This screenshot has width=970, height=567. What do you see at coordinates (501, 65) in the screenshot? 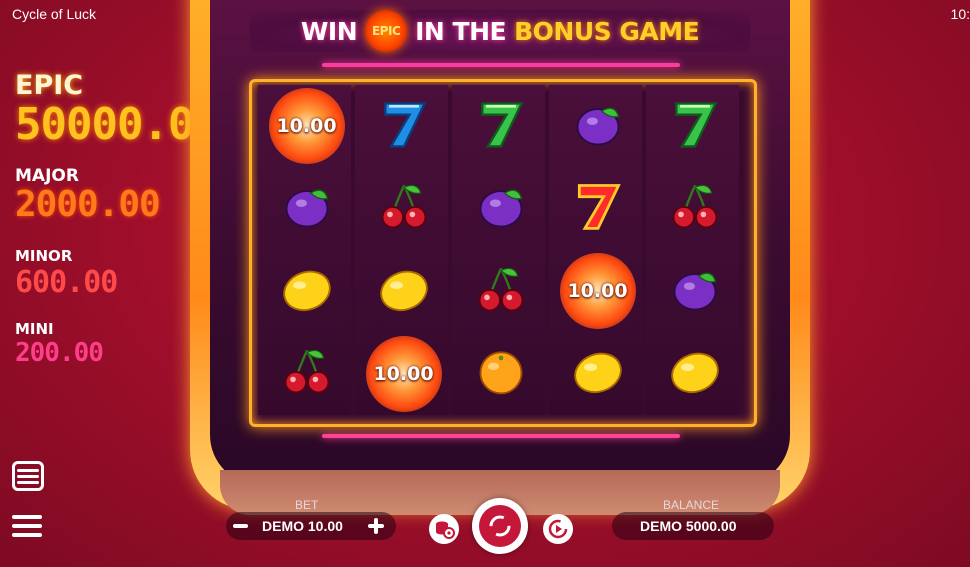
I see `neon-line-top` at bounding box center [501, 65].